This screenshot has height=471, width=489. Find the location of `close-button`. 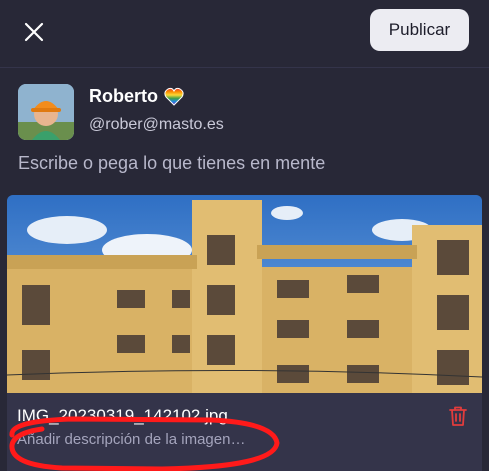

close-button is located at coordinates (34, 32).